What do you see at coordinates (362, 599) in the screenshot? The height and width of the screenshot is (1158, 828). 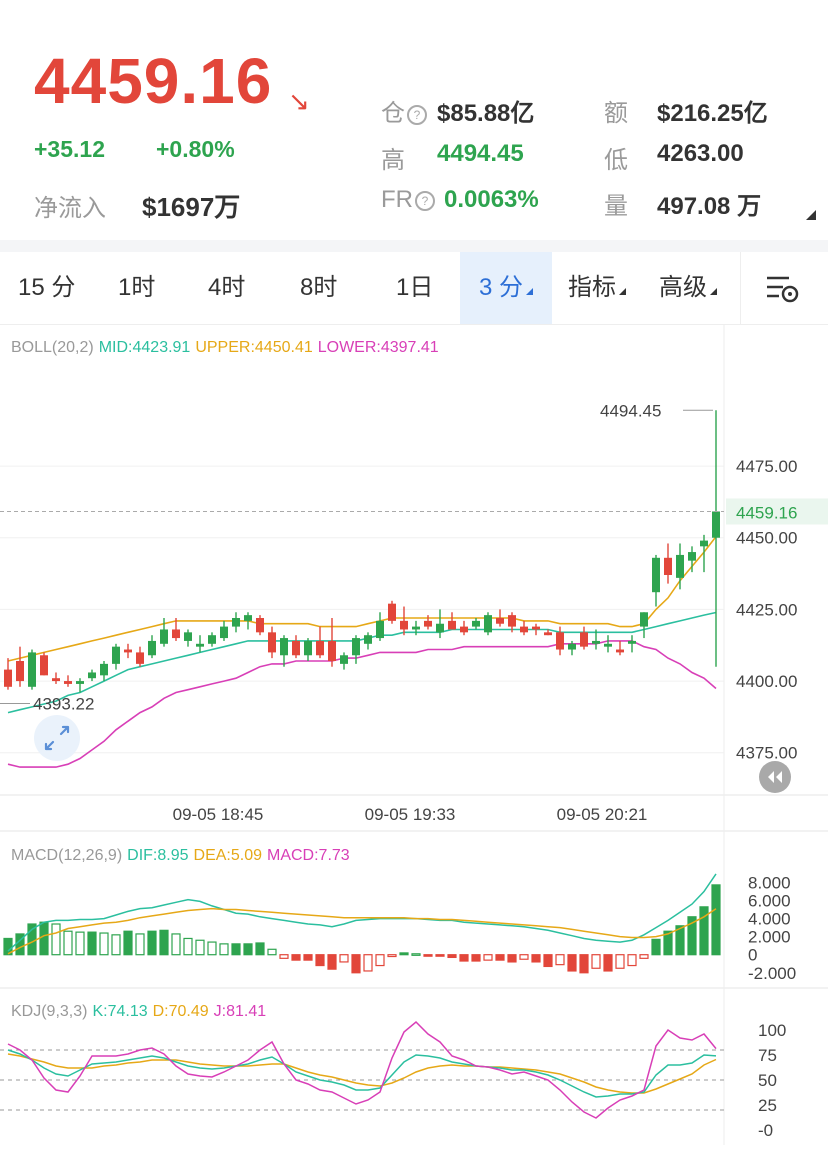 I see `boll-upper-line` at bounding box center [362, 599].